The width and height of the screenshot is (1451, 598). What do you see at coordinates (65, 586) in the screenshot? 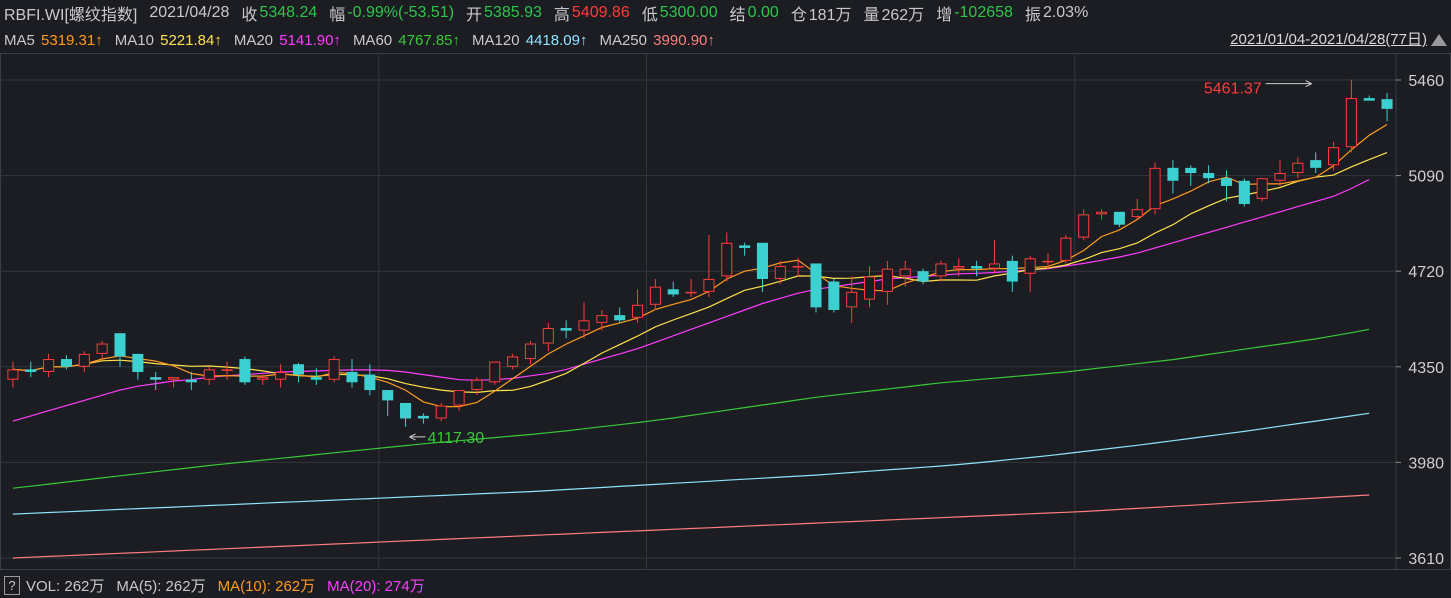
I see `vol-value: VOL: 262万` at bounding box center [65, 586].